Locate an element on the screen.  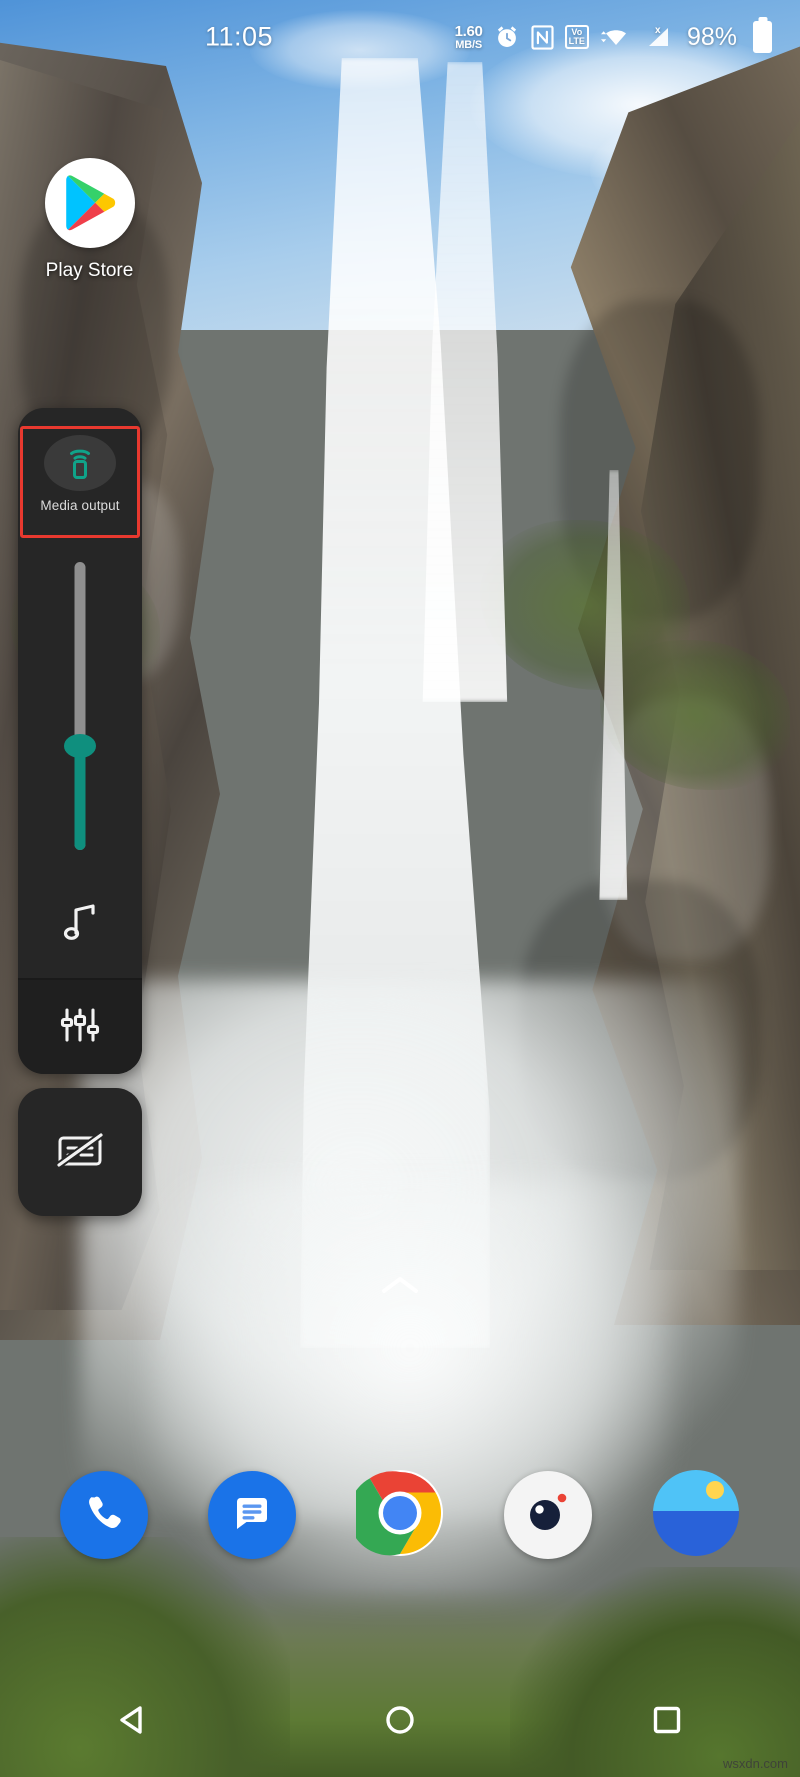
status-bar-icons: 1.60 MB/S Vo LTE x 98% is located at coordinates (613, 37).